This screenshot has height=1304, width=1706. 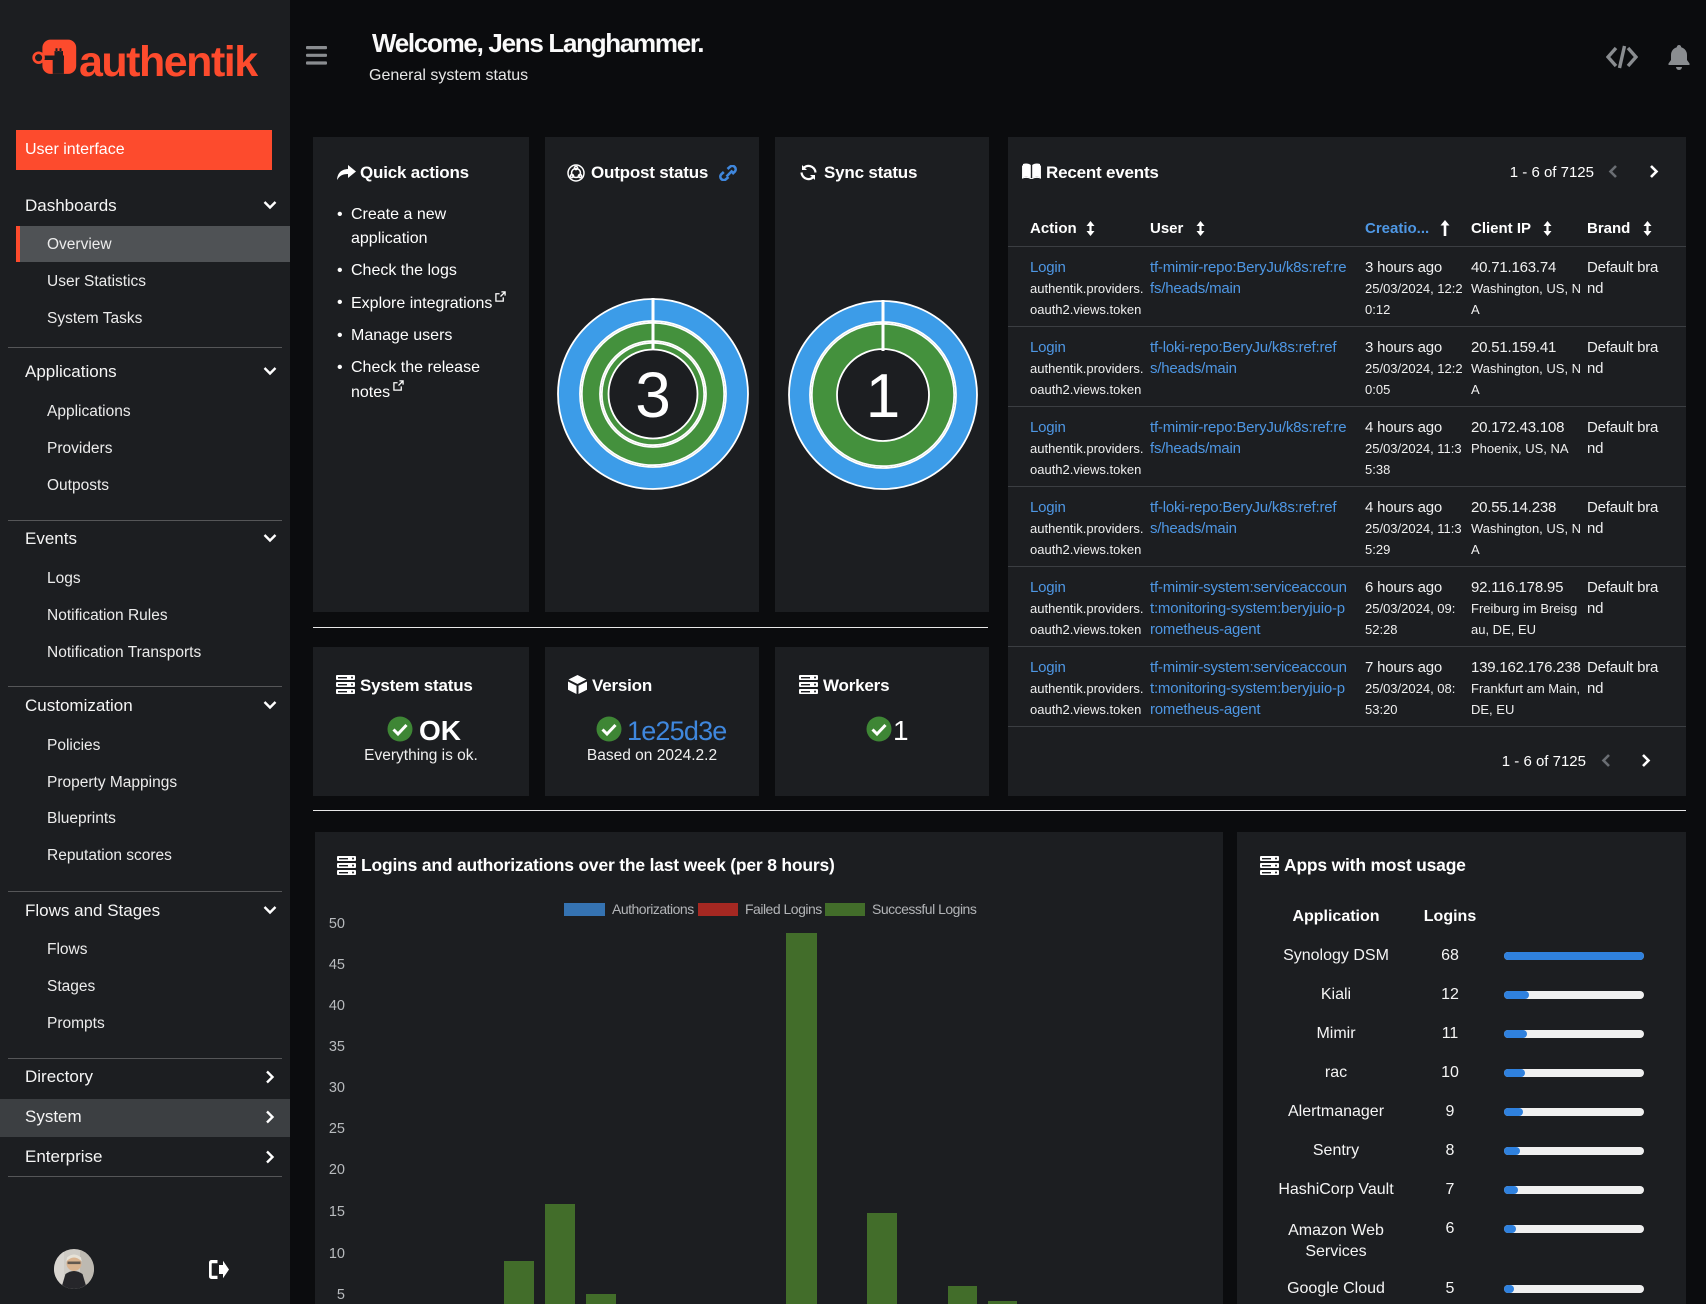 I want to click on svg-text: 1, so click(x=883, y=396).